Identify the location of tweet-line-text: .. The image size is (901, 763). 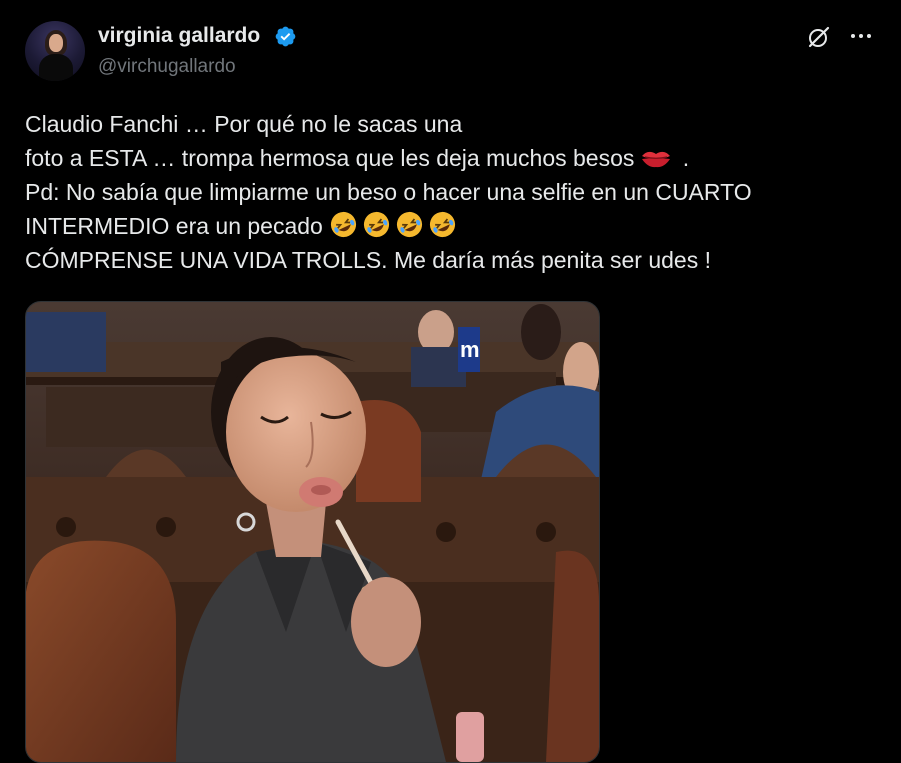
(683, 158).